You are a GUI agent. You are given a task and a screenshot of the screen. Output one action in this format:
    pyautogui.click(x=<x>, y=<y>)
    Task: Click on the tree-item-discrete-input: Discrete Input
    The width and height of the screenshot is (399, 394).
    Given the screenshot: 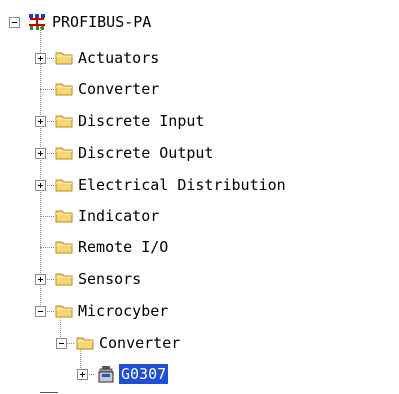 What is the action you would take?
    pyautogui.click(x=150, y=121)
    